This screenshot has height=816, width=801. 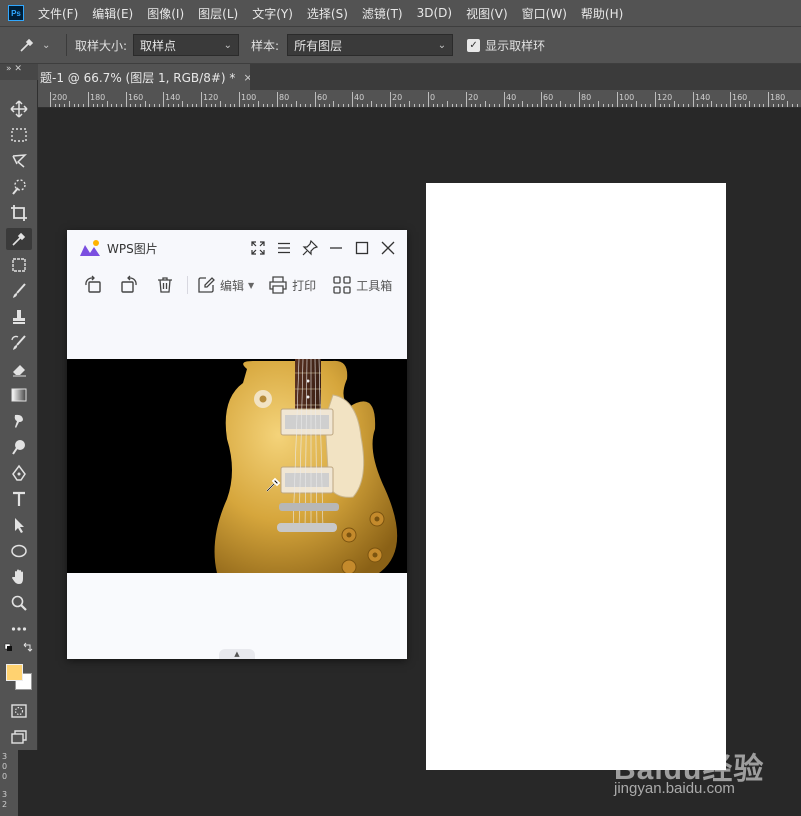 What do you see at coordinates (9, 783) in the screenshot?
I see `ruler-vertical: 3 0 0 3 2` at bounding box center [9, 783].